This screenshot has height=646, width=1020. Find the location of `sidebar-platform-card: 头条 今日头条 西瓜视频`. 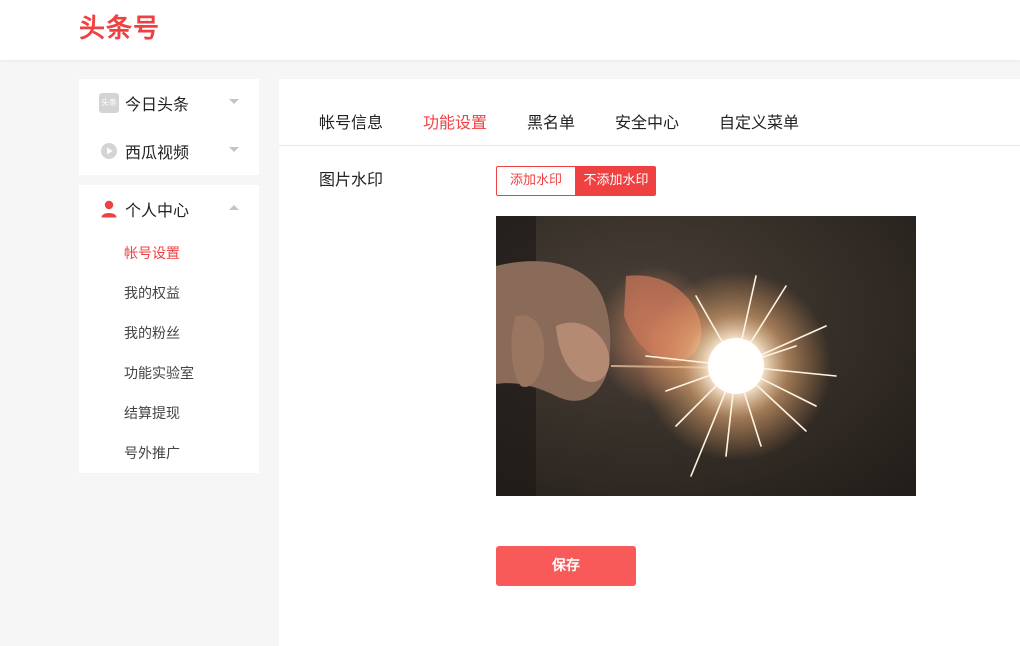

sidebar-platform-card: 头条 今日头条 西瓜视频 is located at coordinates (169, 127).